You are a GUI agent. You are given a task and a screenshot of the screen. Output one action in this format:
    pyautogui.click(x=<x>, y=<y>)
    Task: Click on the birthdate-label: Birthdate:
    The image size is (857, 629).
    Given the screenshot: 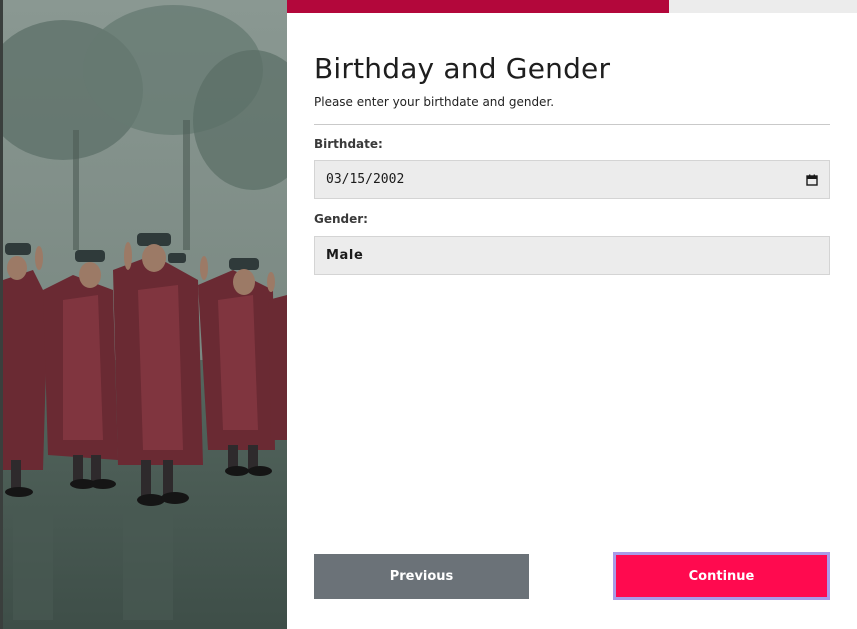 What is the action you would take?
    pyautogui.click(x=348, y=144)
    